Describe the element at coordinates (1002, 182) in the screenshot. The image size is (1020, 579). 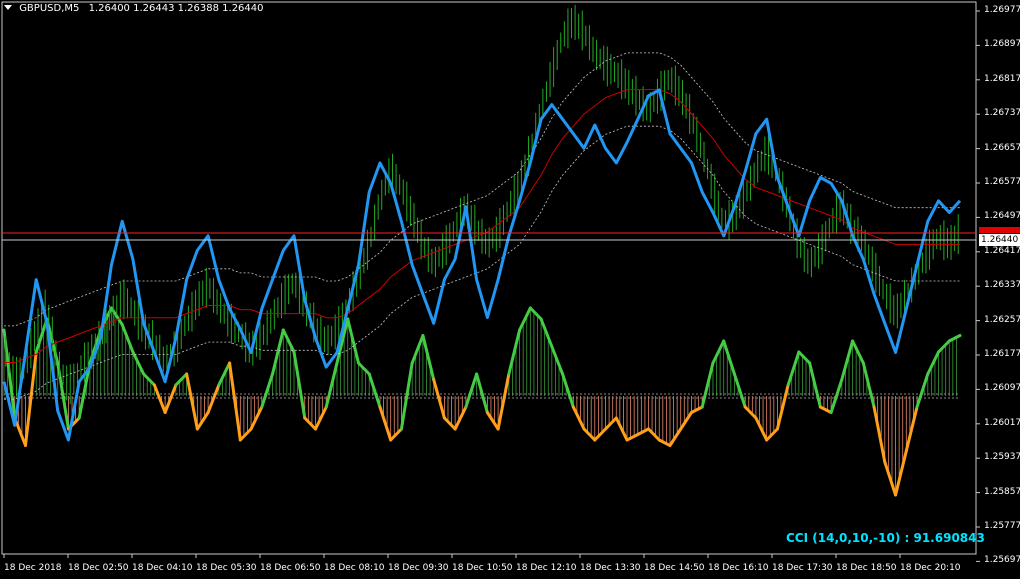
I see `price-tick-label: 1.26577` at that location.